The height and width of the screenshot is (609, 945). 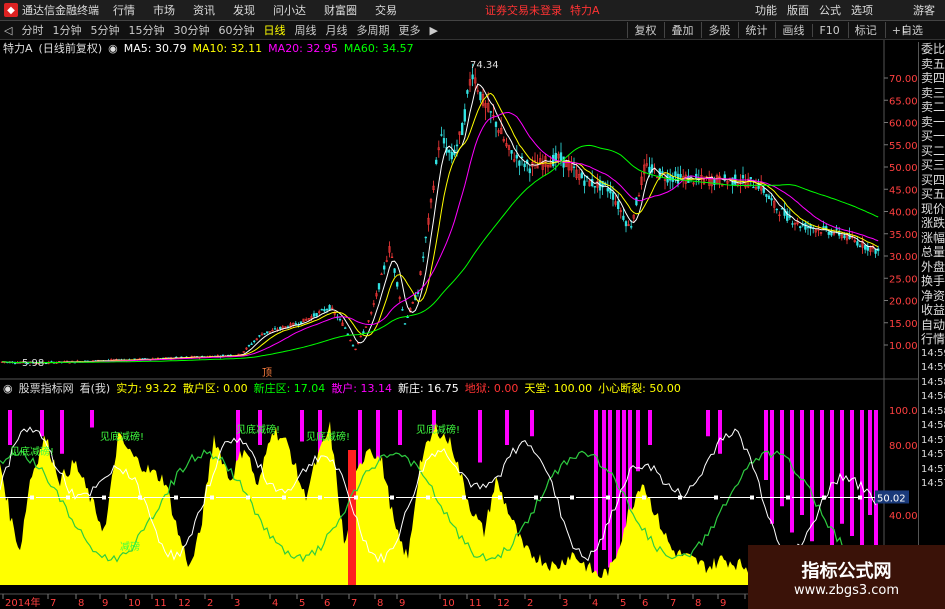 I want to click on login-alert: 证券交易未登录, so click(x=523, y=10).